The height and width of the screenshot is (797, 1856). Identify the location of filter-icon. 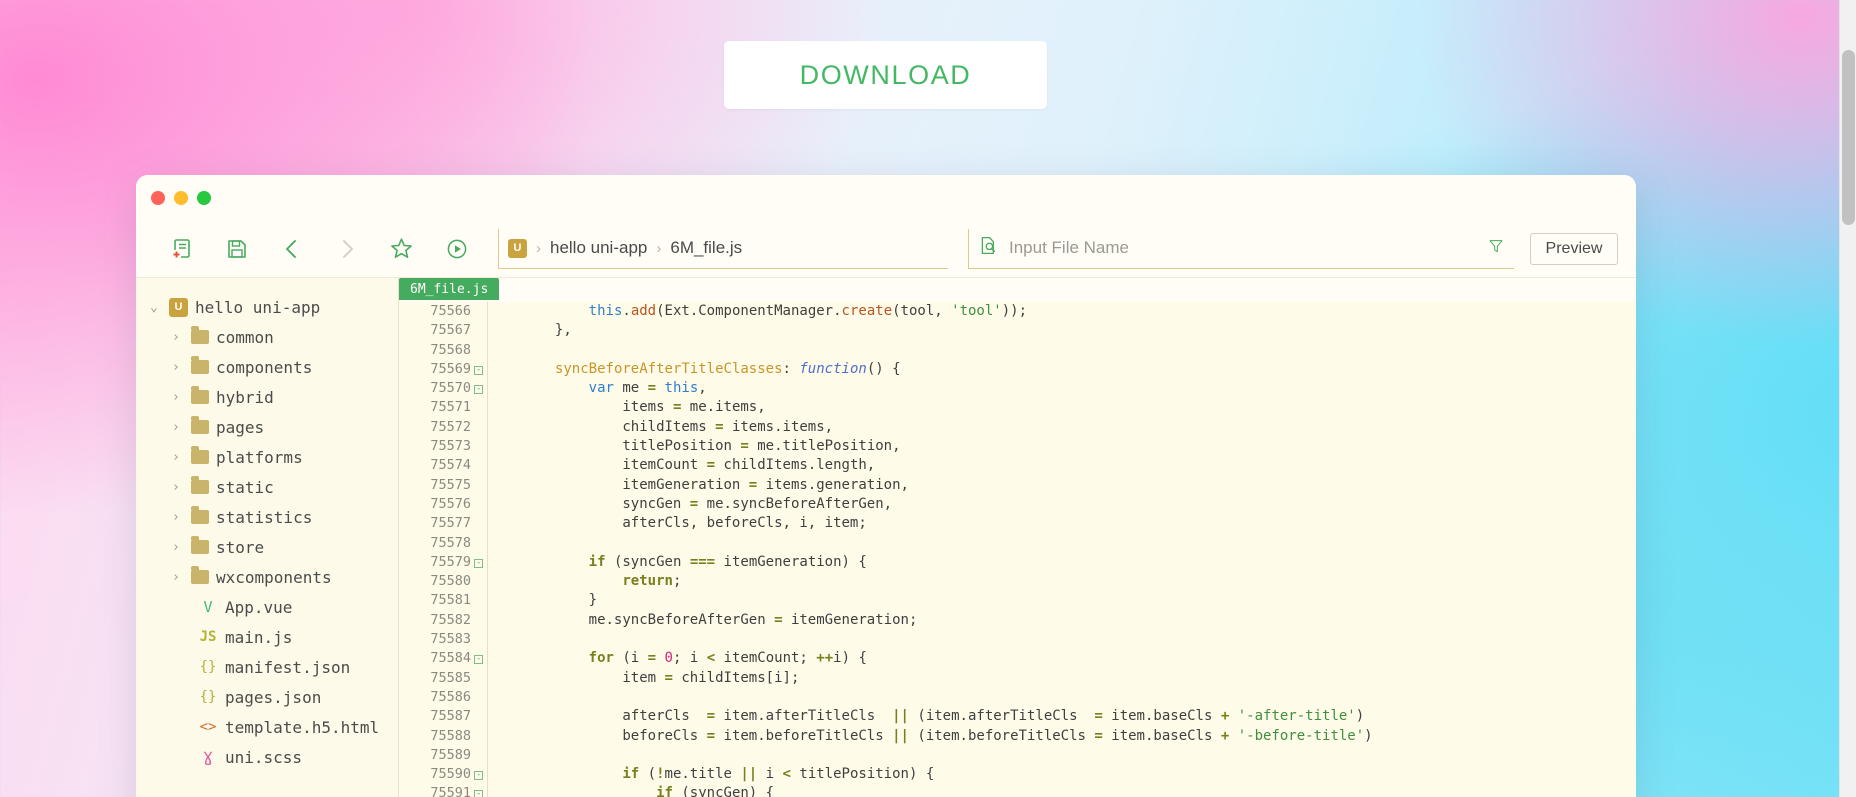
(1496, 248).